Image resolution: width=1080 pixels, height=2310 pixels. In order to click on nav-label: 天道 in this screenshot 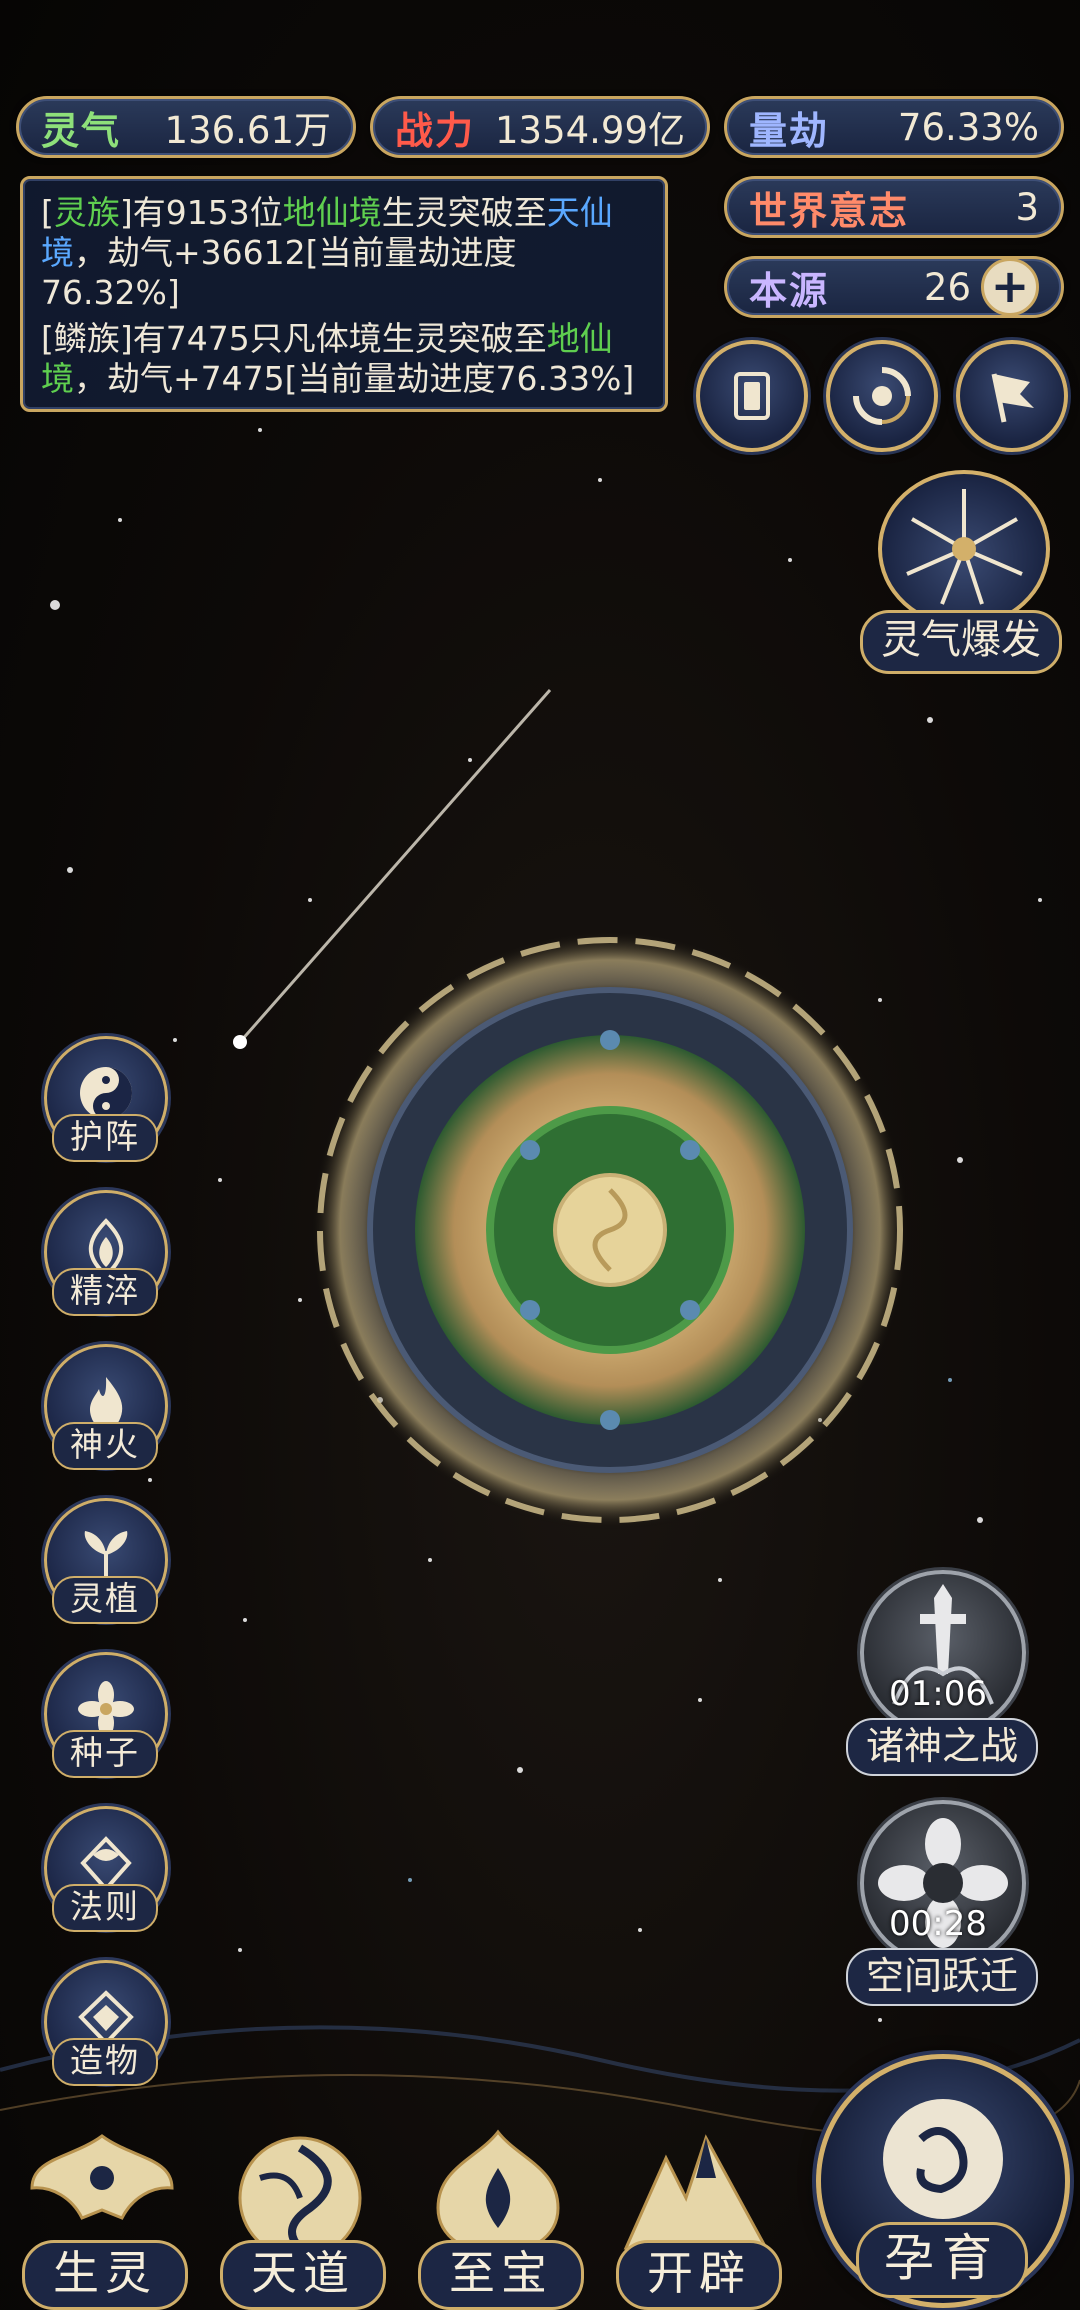, I will do `click(303, 2275)`.